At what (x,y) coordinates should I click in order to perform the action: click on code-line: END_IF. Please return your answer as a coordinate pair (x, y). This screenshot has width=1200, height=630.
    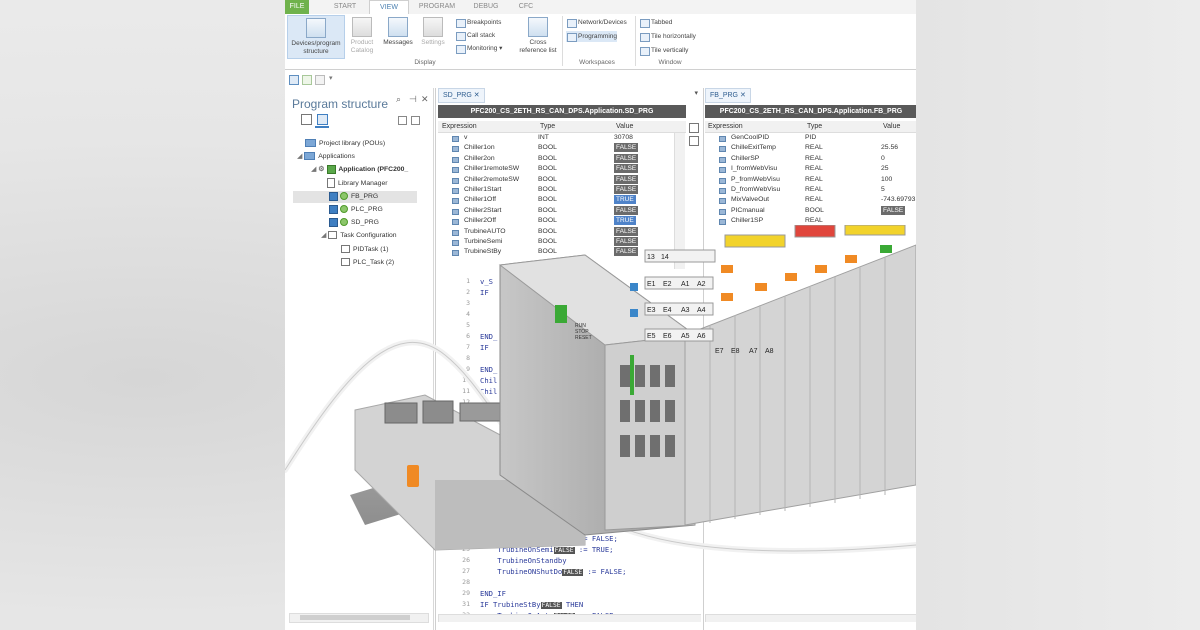
    Looking at the image, I should click on (493, 593).